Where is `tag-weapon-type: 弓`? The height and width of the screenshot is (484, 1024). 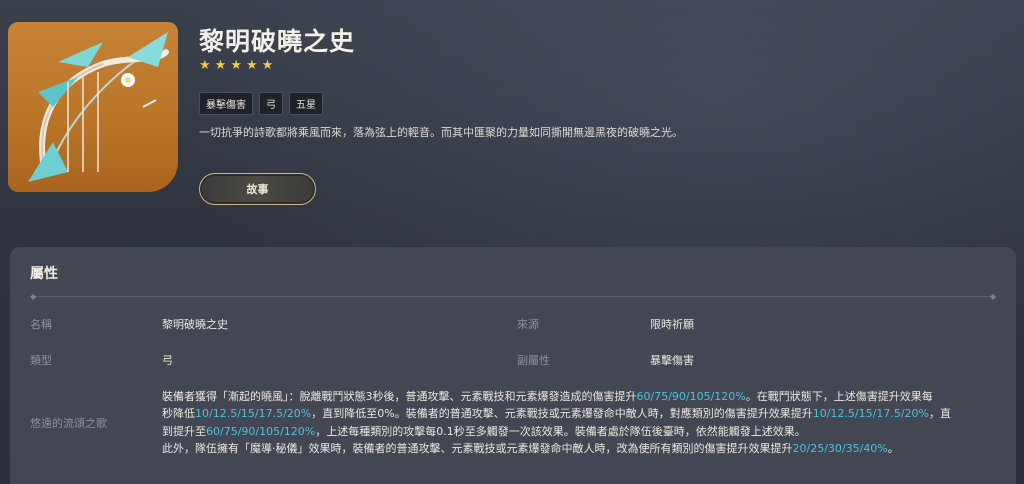 tag-weapon-type: 弓 is located at coordinates (271, 103).